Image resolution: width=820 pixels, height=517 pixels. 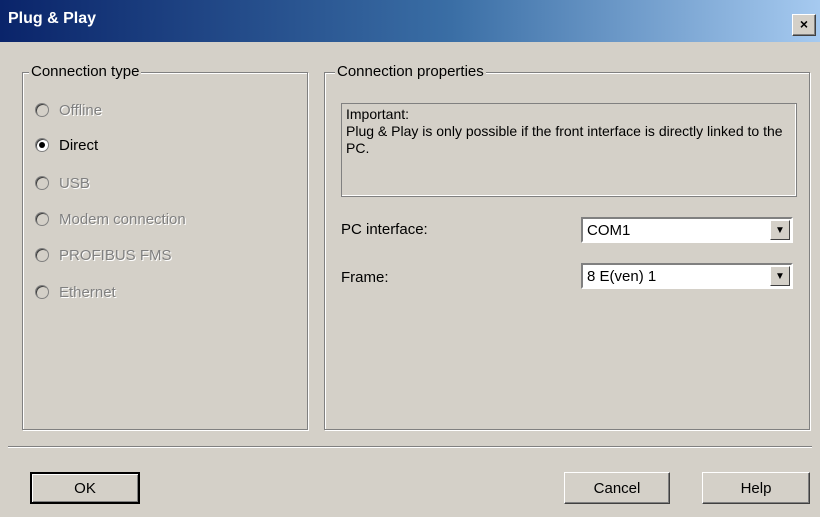 What do you see at coordinates (52, 18) in the screenshot?
I see `window-title: Plug & Play` at bounding box center [52, 18].